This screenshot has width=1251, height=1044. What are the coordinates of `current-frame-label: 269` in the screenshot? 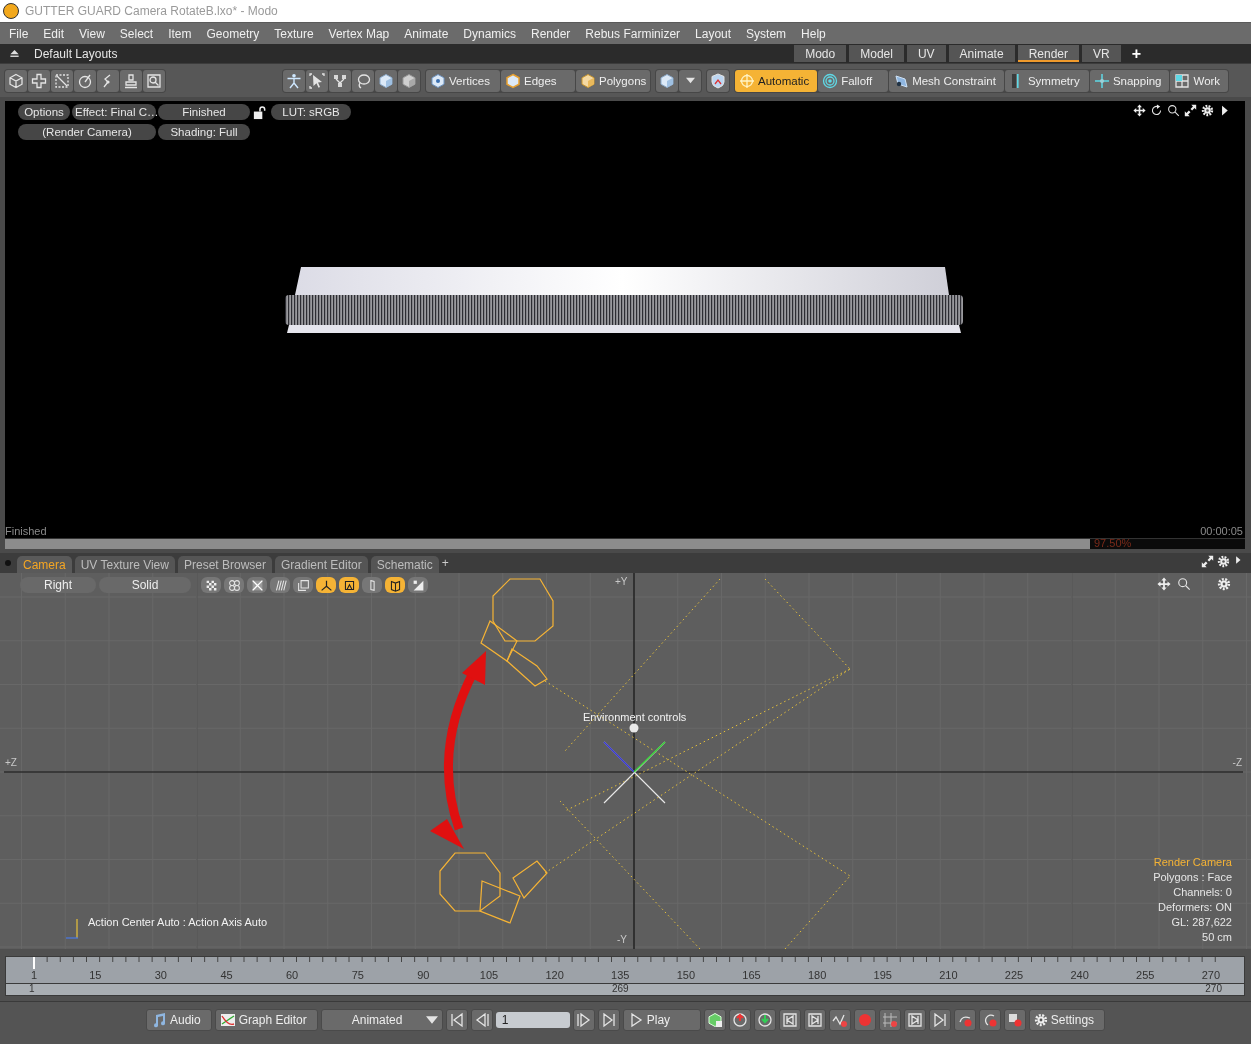 It's located at (620, 988).